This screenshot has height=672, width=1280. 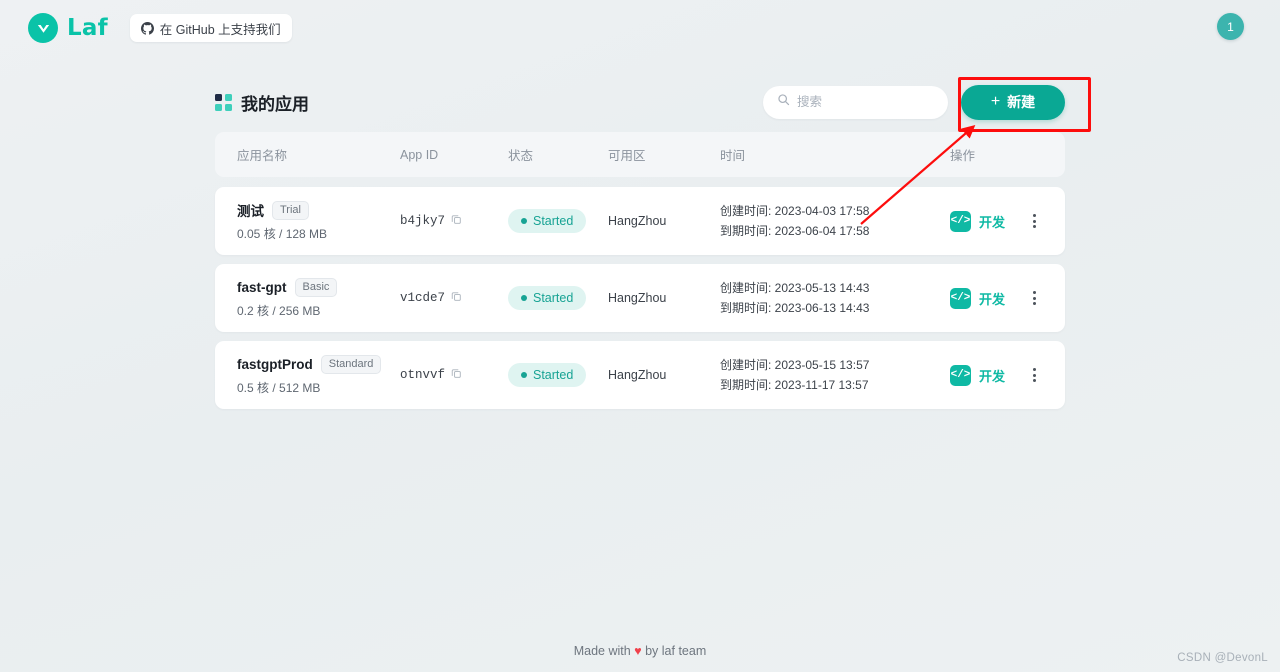 What do you see at coordinates (275, 364) in the screenshot?
I see `app-name-label: fastgptProd` at bounding box center [275, 364].